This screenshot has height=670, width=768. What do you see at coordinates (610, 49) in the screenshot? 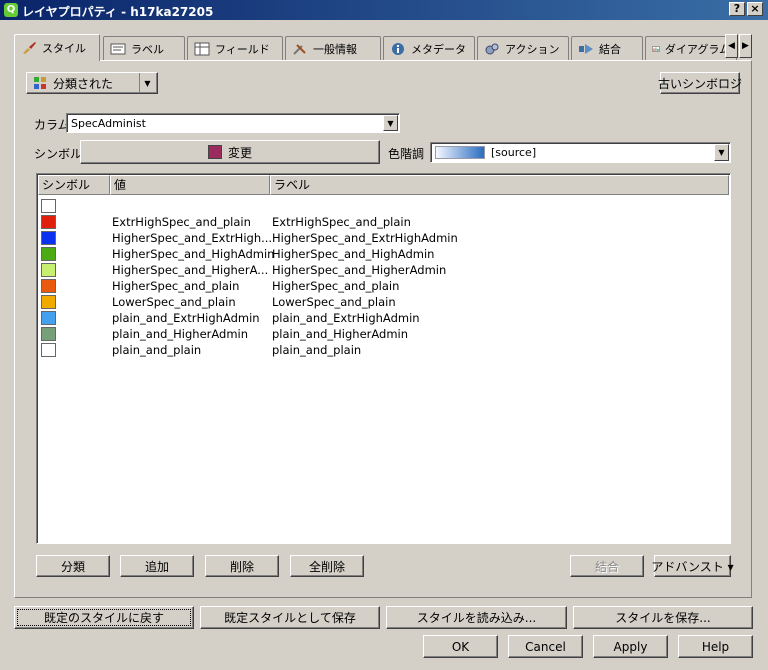
I see `tab-label: 結合` at bounding box center [610, 49].